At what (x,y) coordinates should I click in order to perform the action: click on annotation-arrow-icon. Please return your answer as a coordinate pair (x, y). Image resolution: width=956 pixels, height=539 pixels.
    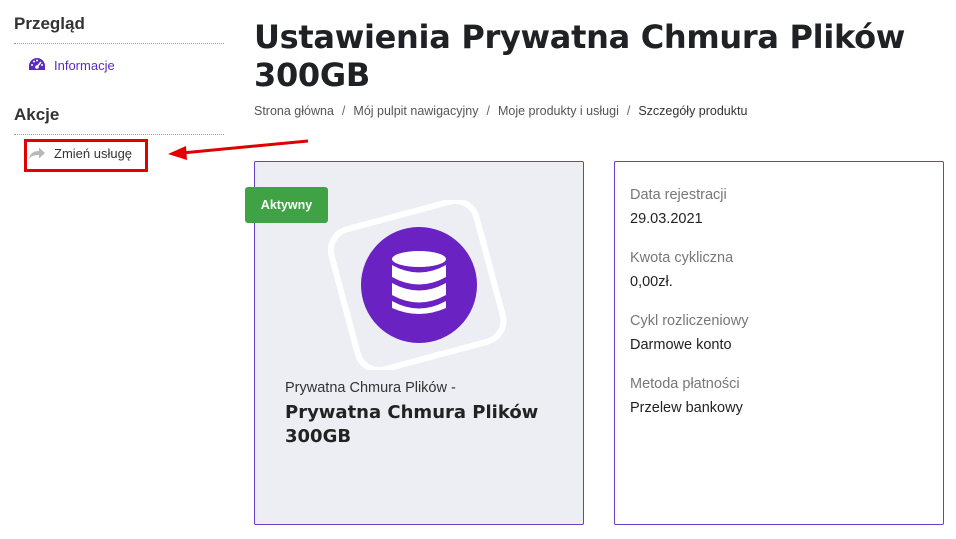
    Looking at the image, I should click on (238, 149).